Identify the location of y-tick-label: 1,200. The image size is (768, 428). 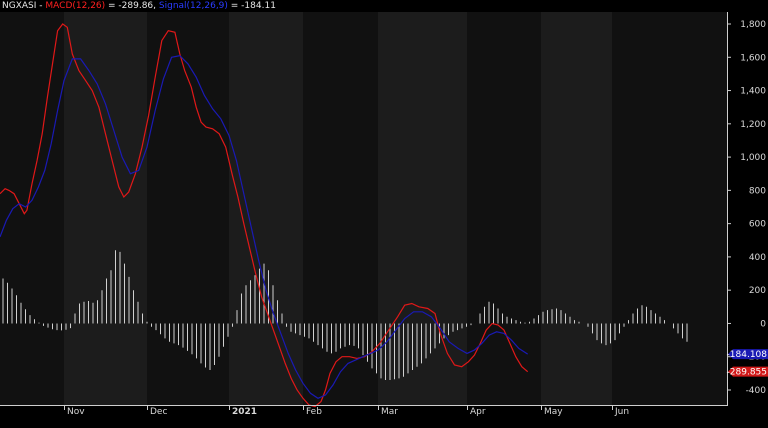
(753, 125).